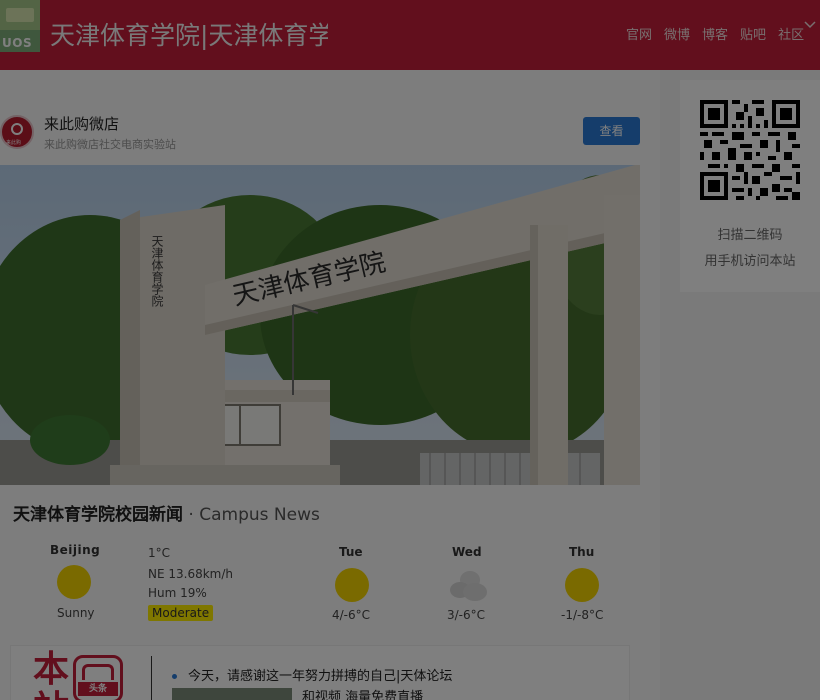 The height and width of the screenshot is (700, 820). What do you see at coordinates (639, 33) in the screenshot?
I see `nav-item-official: 官网` at bounding box center [639, 33].